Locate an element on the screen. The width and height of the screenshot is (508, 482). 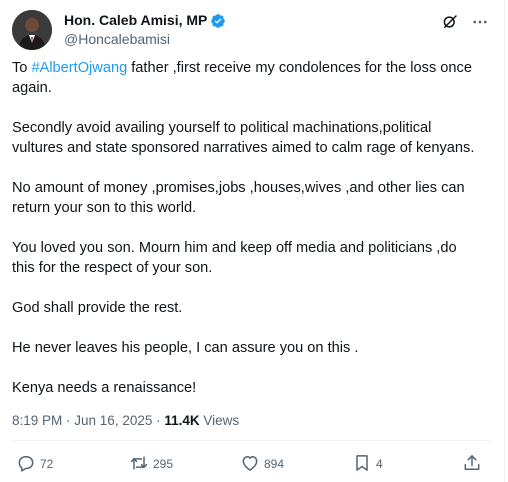
views-label: Views is located at coordinates (219, 420).